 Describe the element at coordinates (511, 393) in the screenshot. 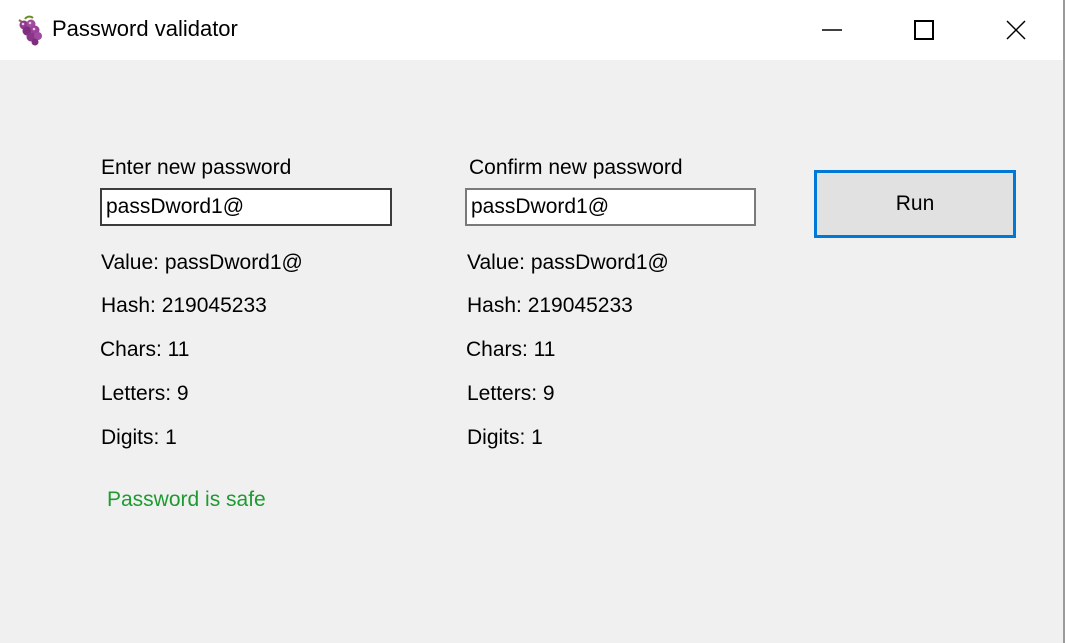

I see `right-letters-text: Letters: 9` at that location.